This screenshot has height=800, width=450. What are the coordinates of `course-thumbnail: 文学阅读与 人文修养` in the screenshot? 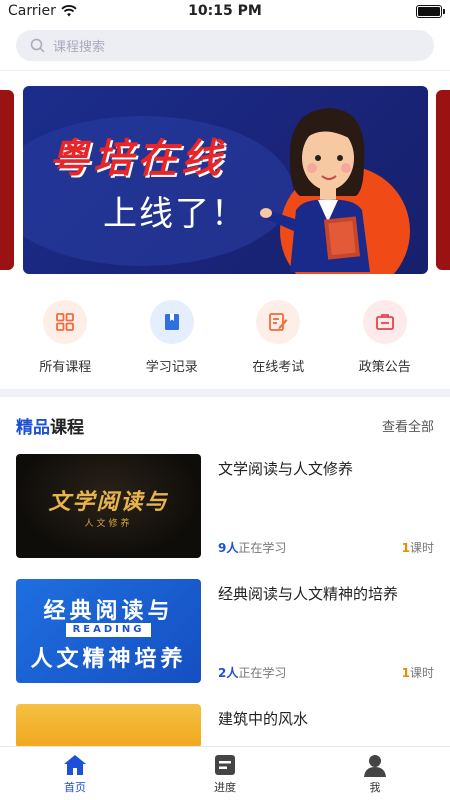 It's located at (108, 506).